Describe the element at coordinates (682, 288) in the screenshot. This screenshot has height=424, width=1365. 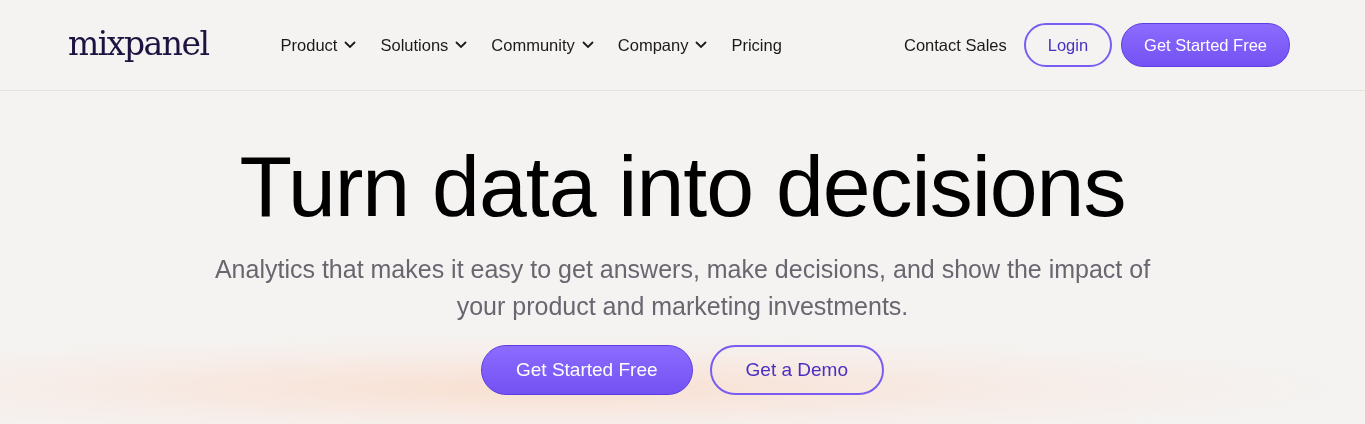
I see `hero-subtitle: Analytics that makes it easy to get answers, make decisions, and show the impact of your product and marketing investments.` at that location.